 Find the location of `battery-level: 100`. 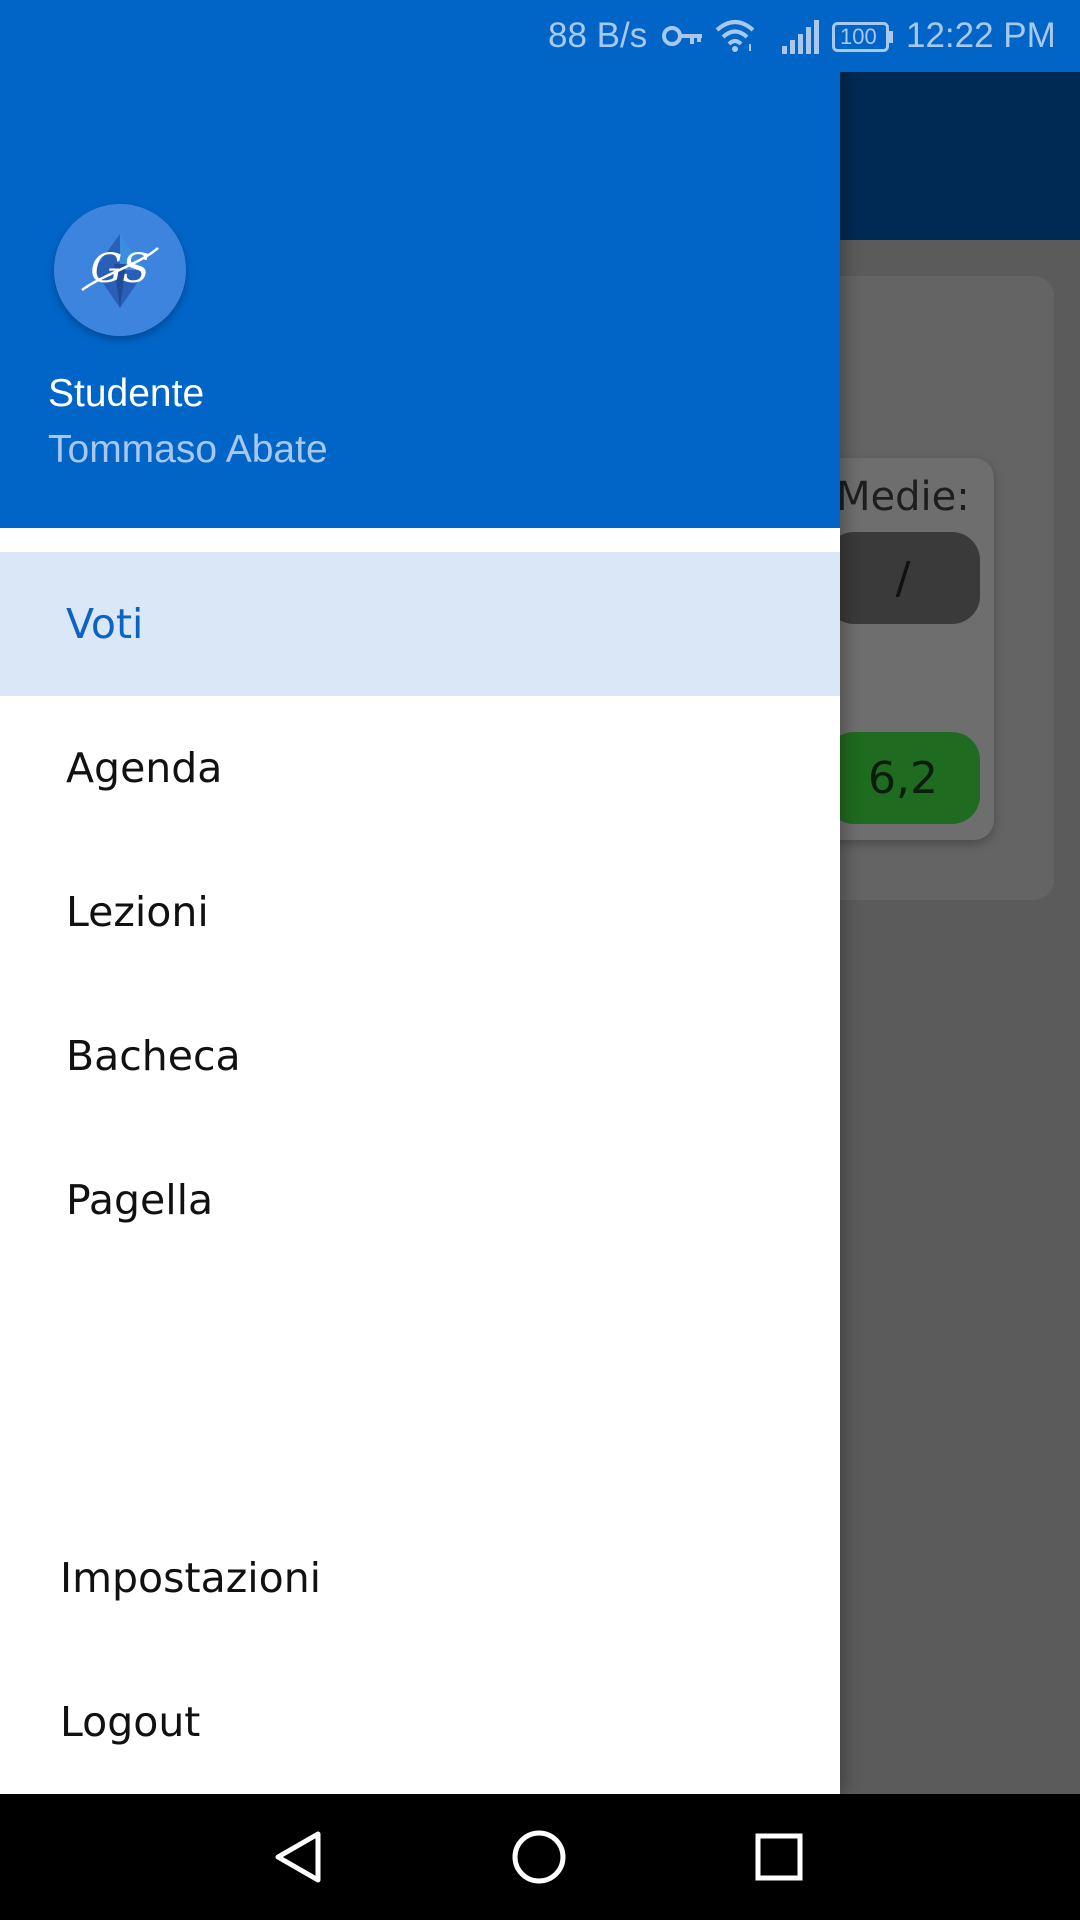

battery-level: 100 is located at coordinates (858, 36).